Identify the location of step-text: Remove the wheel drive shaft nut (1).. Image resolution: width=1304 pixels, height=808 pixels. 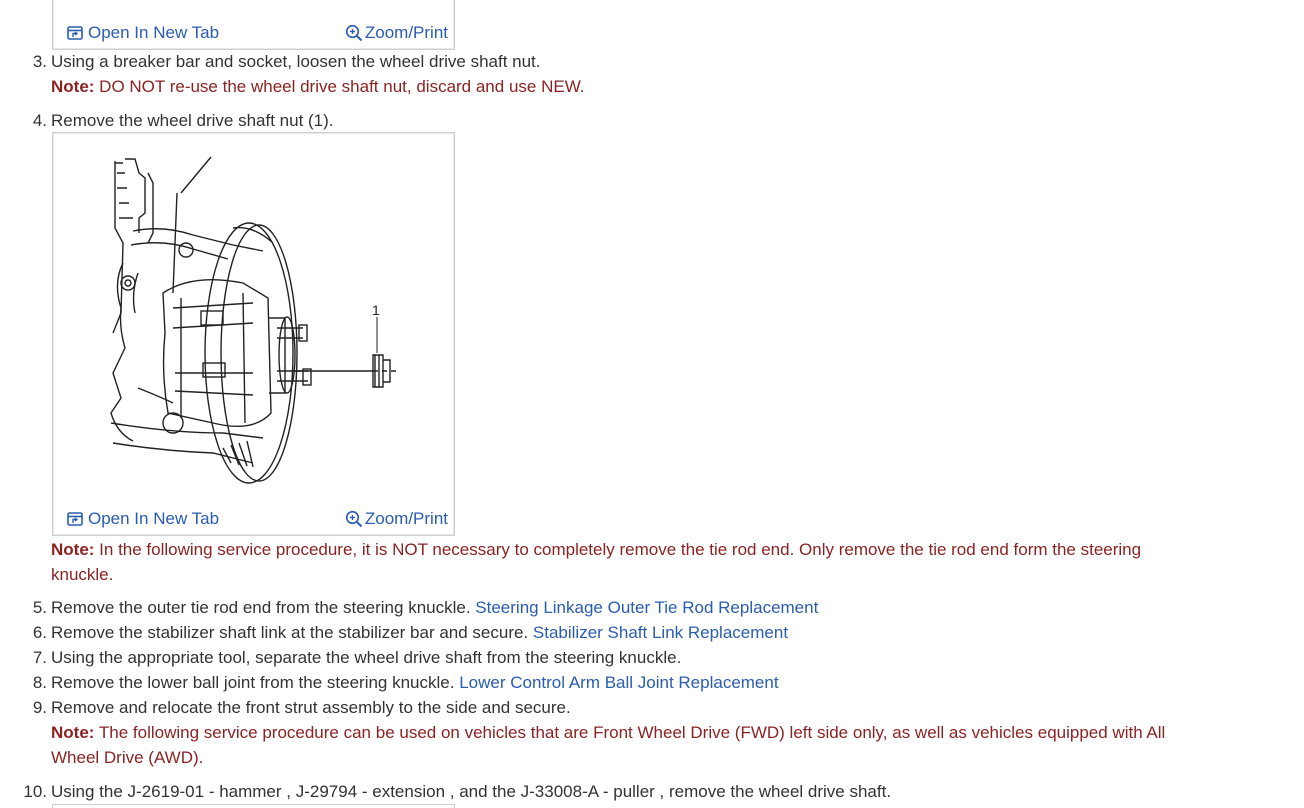
(192, 120).